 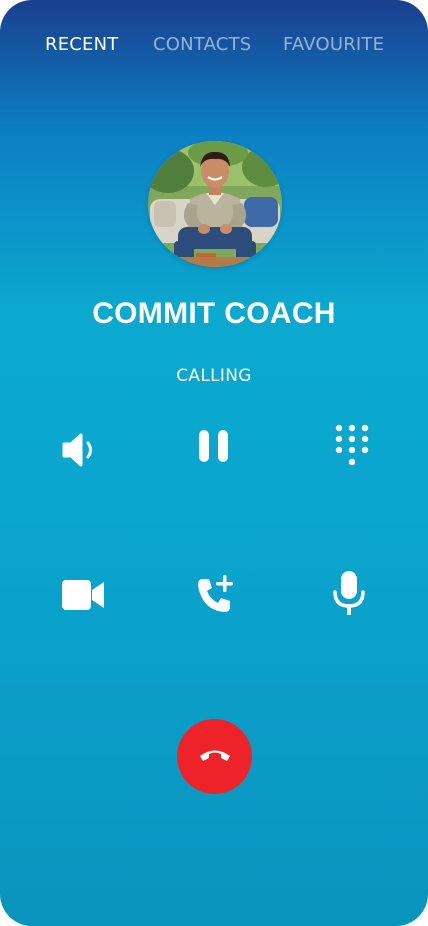 I want to click on video-camera-icon, so click(x=83, y=595).